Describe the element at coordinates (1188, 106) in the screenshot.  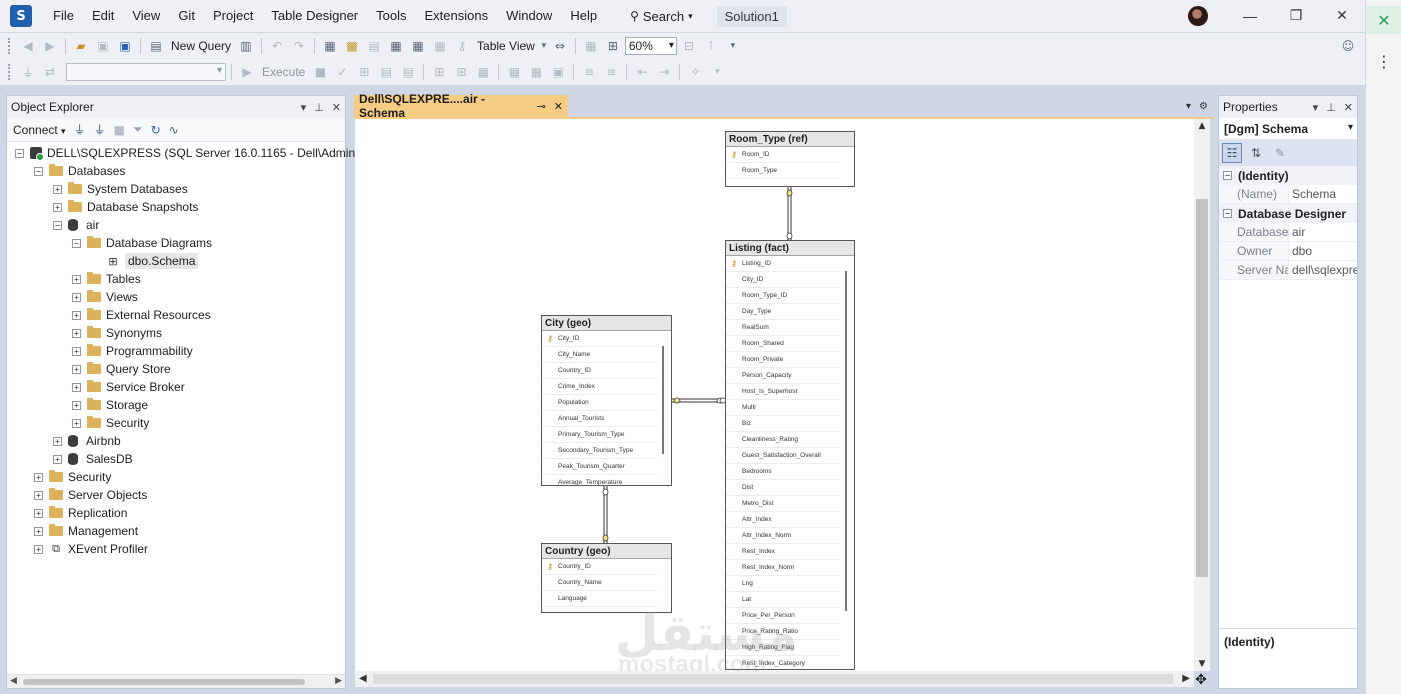
I see `tab-list-dropdown-icon: ▾` at that location.